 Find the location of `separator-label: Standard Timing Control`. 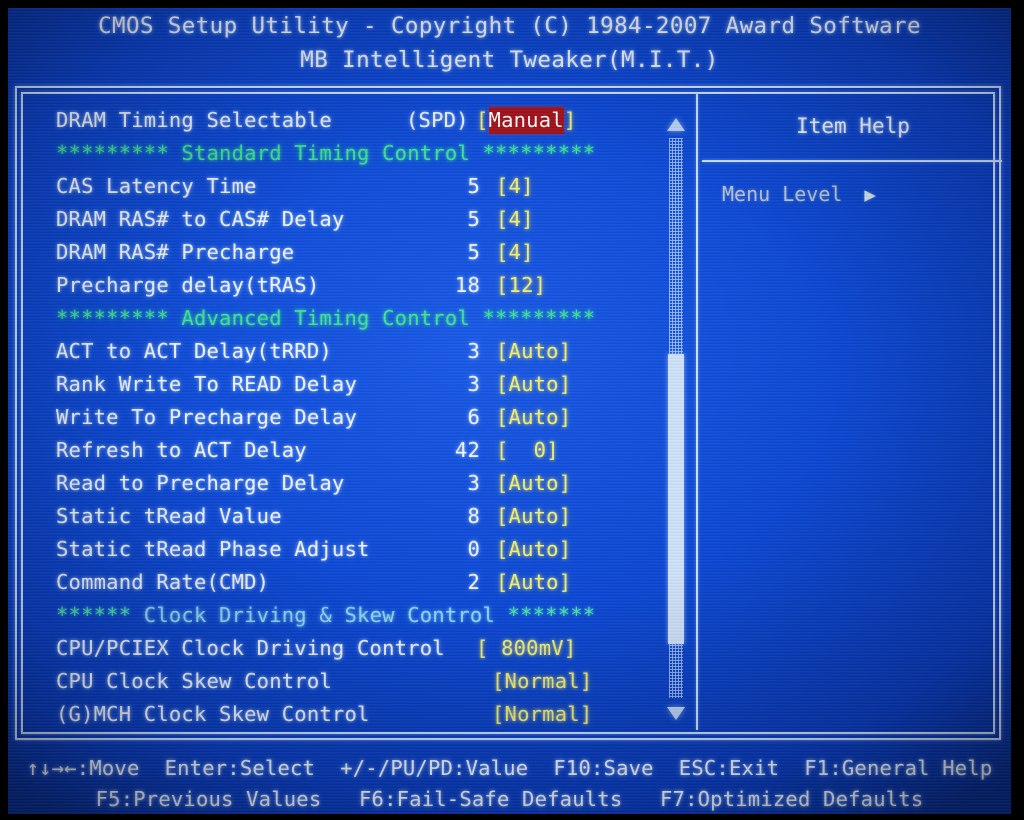

separator-label: Standard Timing Control is located at coordinates (325, 153).